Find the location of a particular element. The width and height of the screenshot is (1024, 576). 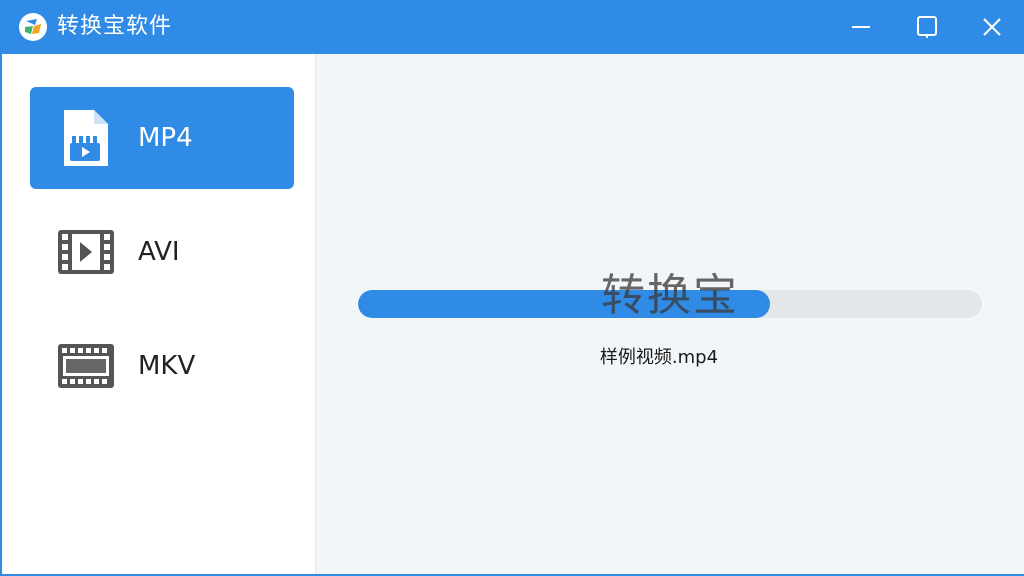

sidebar-item-avi: AVI is located at coordinates (162, 252).